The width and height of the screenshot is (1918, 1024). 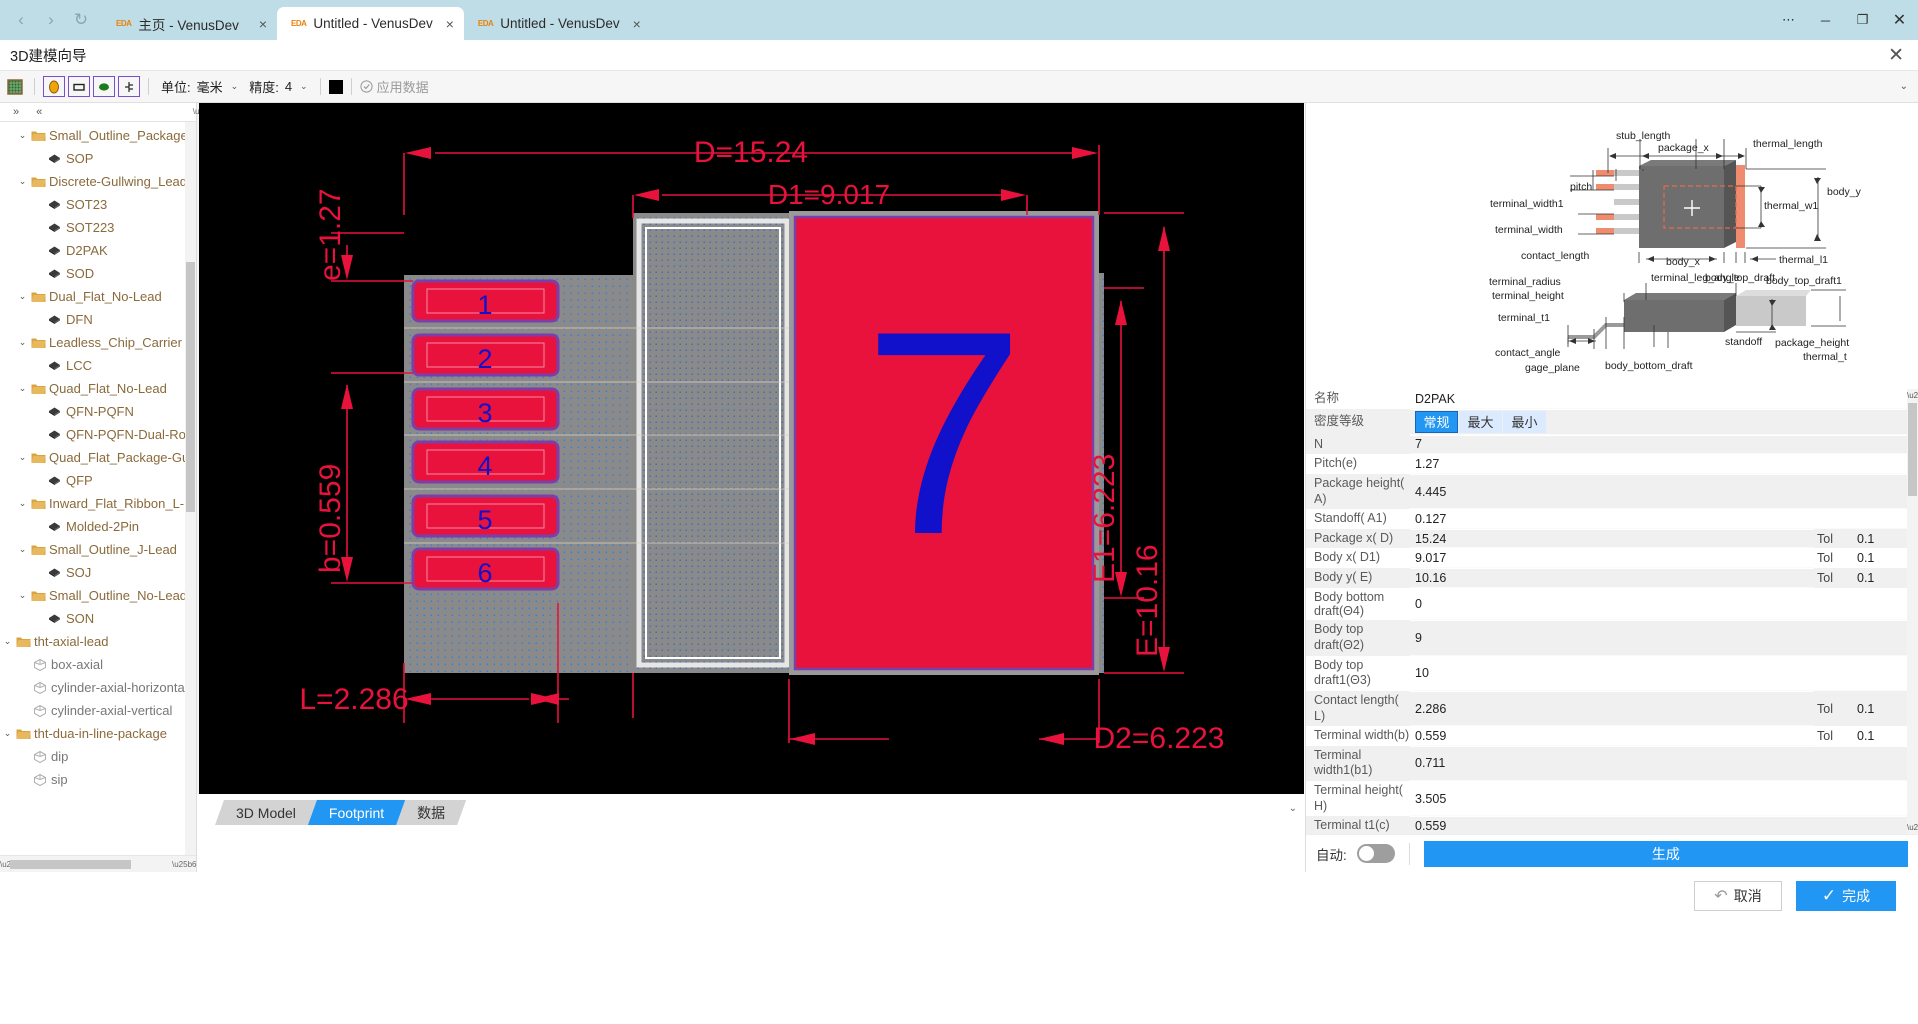 I want to click on sidebar-item-dfn: DFN, so click(x=98, y=319).